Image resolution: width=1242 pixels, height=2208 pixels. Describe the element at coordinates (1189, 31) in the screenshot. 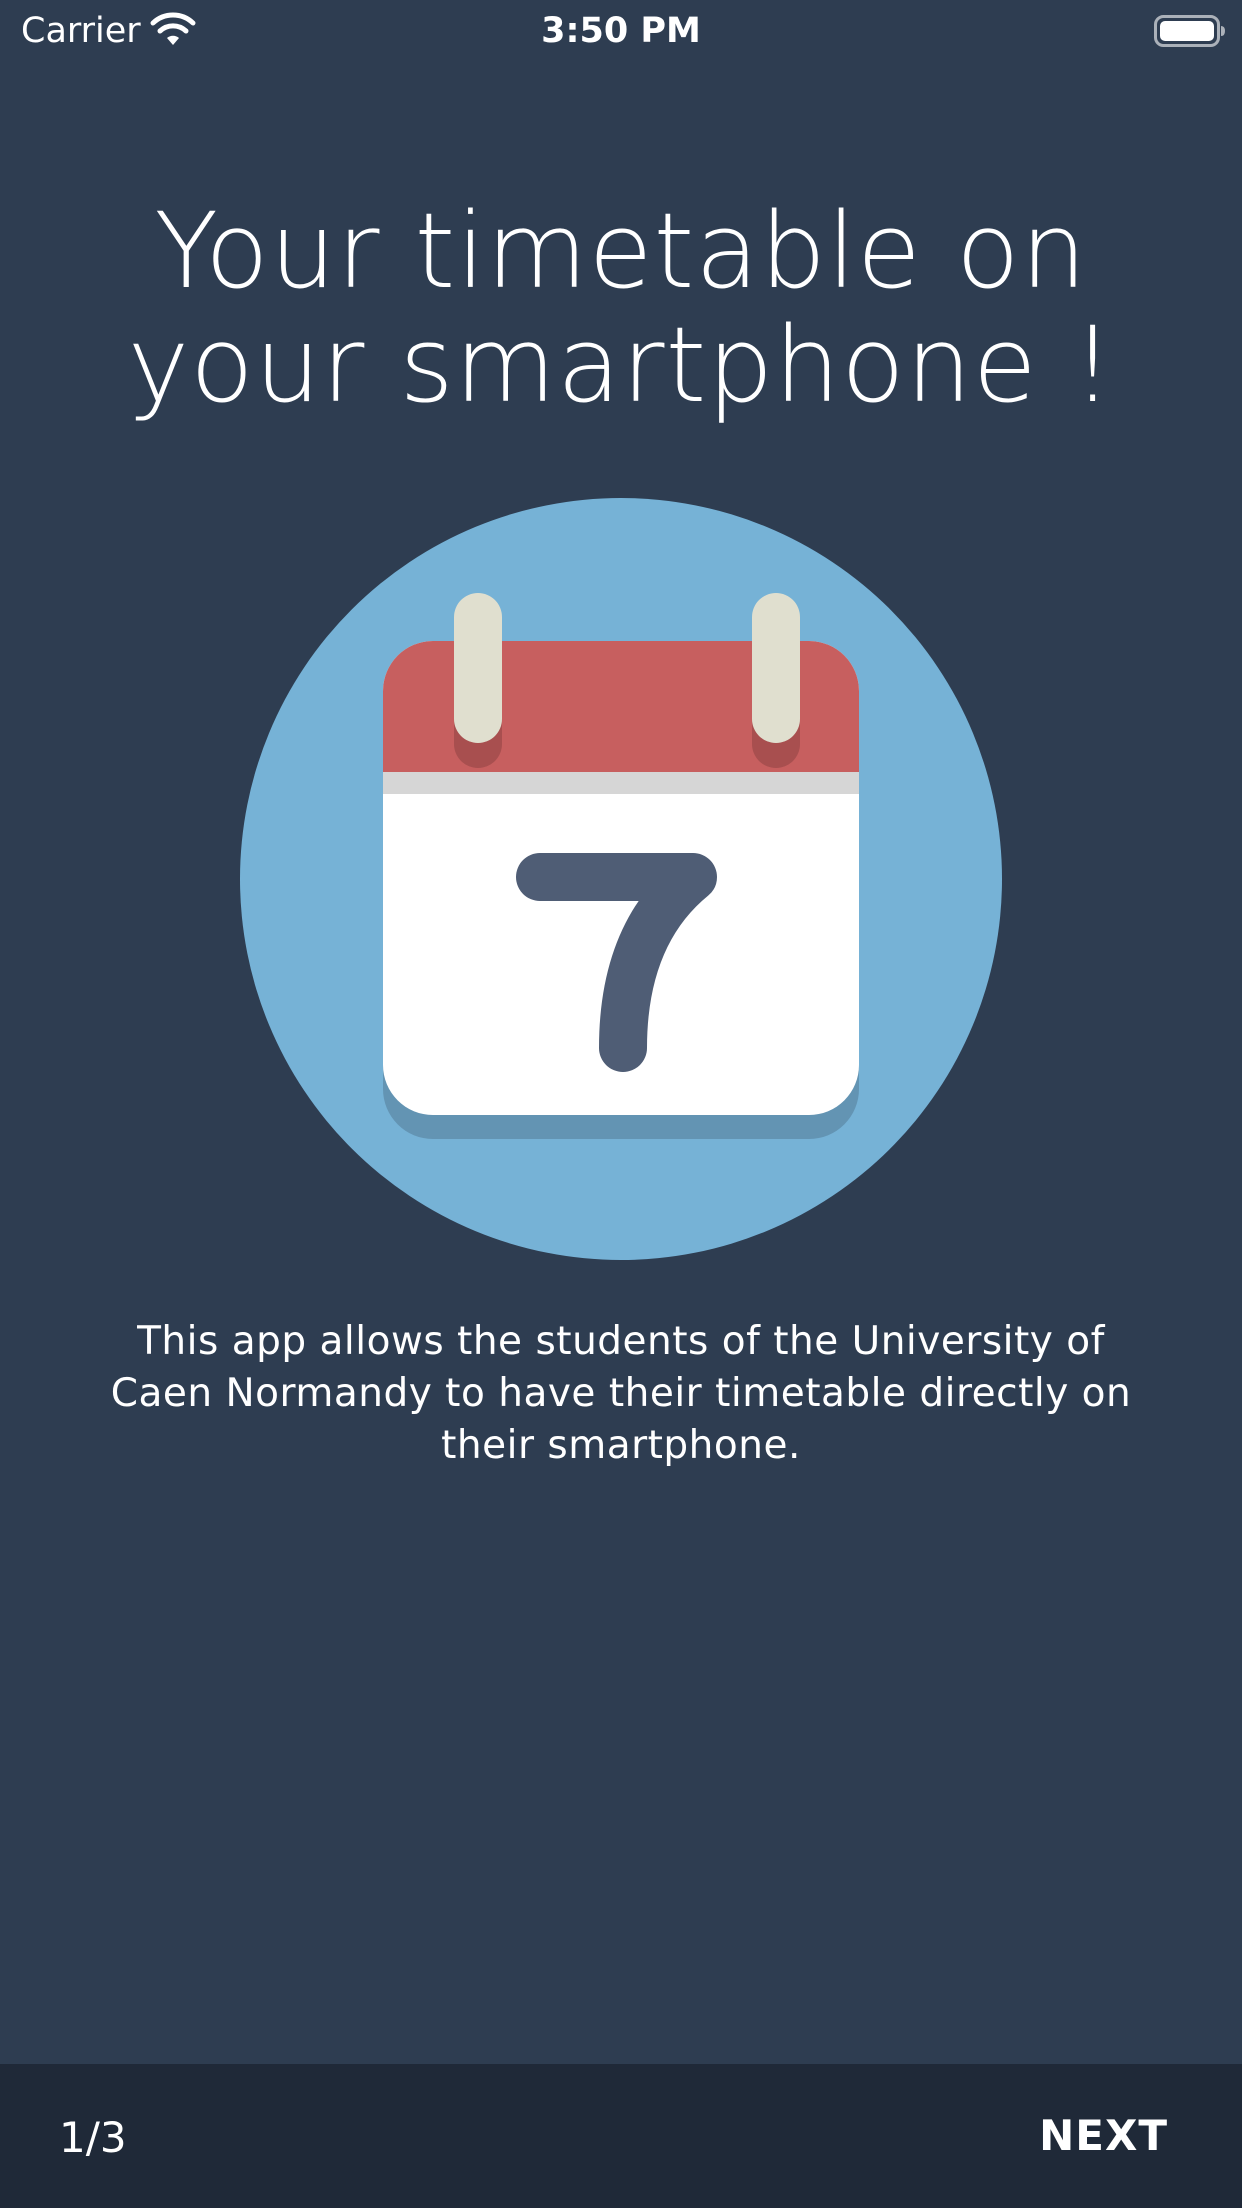

I see `battery-icon` at that location.